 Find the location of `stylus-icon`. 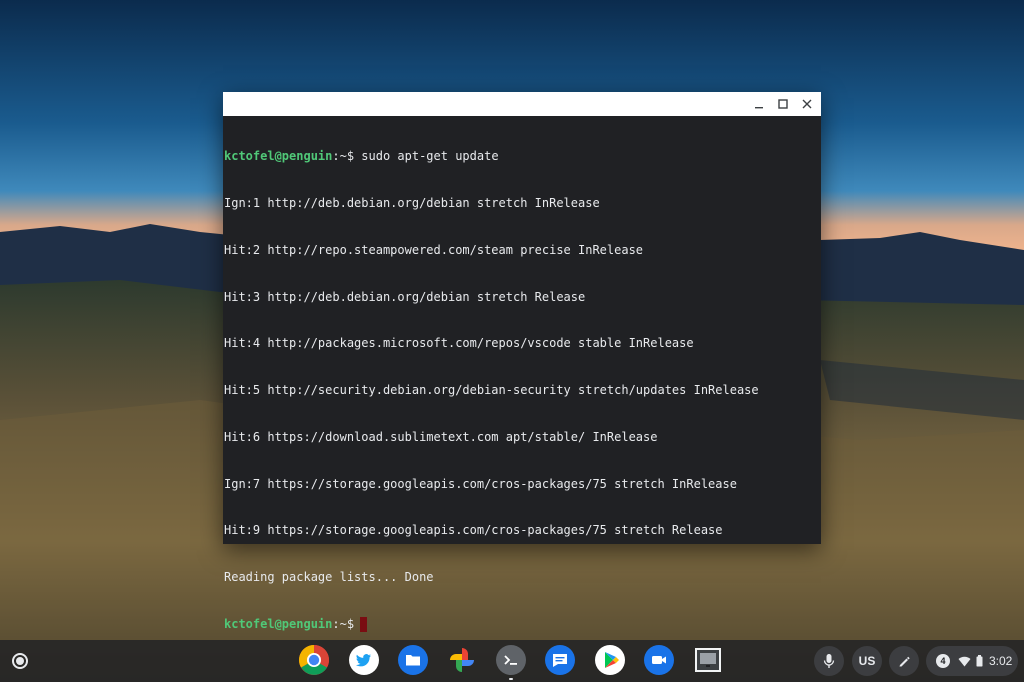

stylus-icon is located at coordinates (904, 661).